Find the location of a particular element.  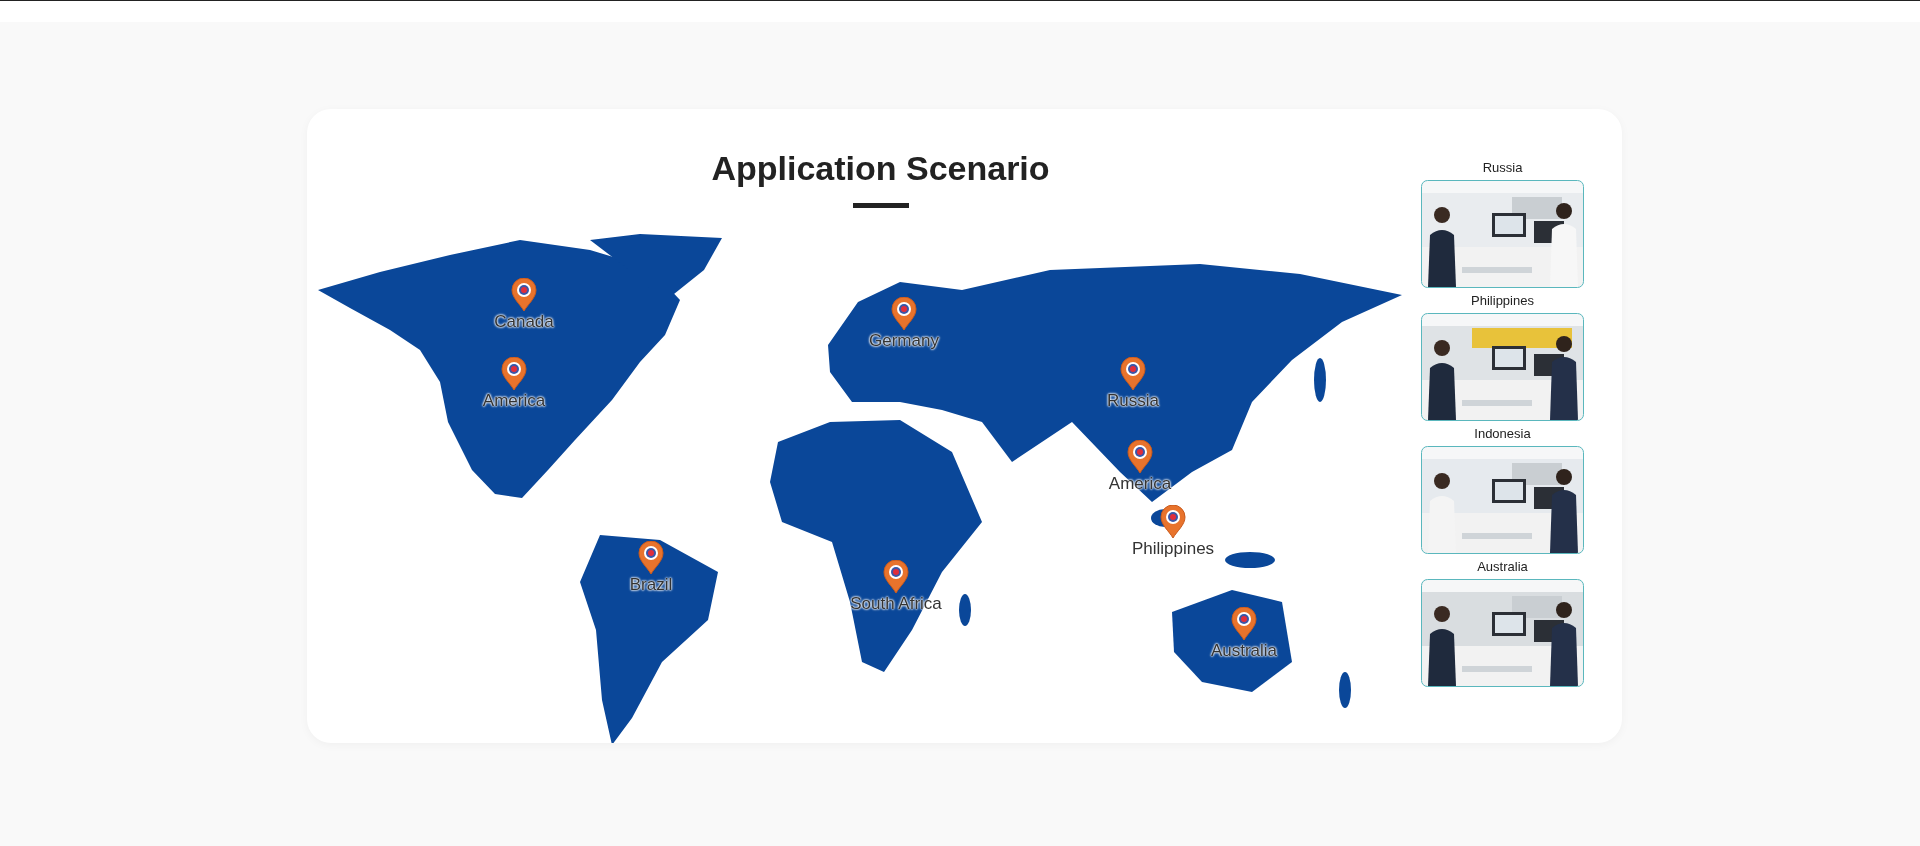

scenario-caption: Indonesia is located at coordinates (1502, 434).